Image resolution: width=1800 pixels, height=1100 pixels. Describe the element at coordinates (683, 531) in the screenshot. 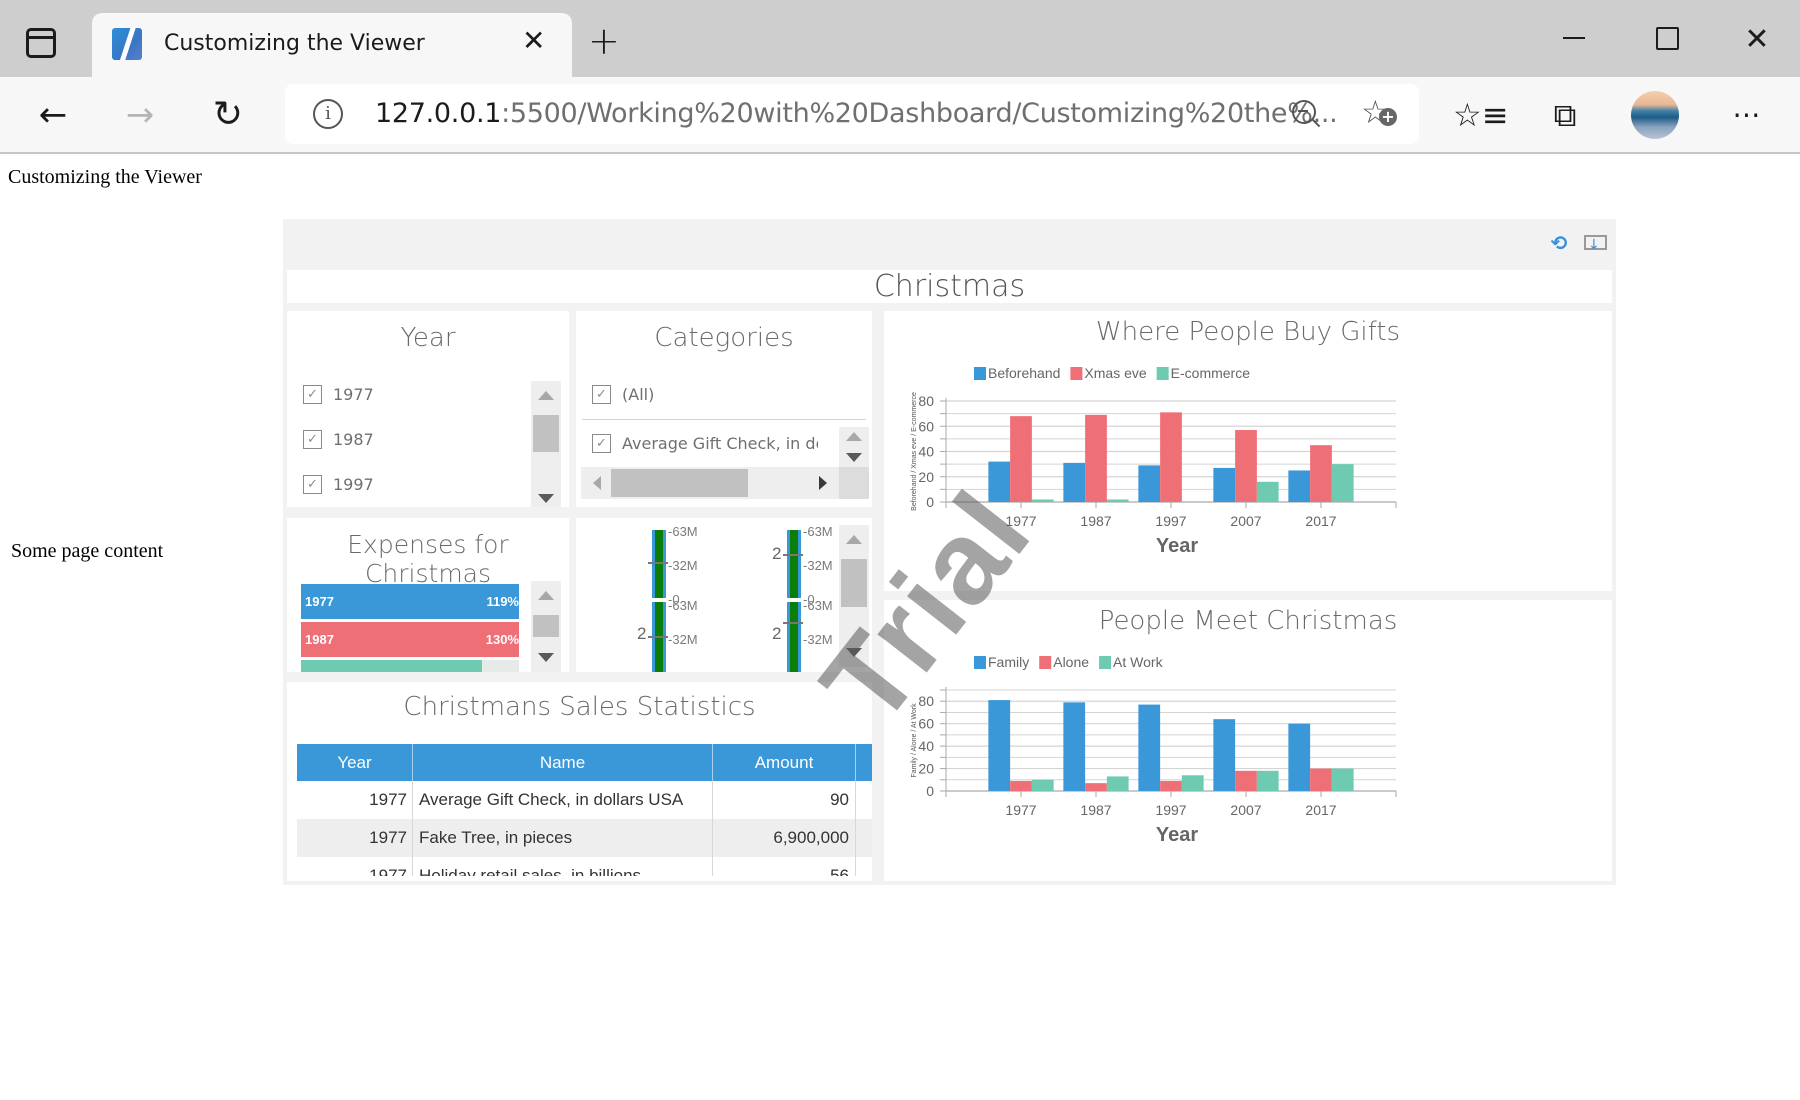

I see `gauge-tick: -63M` at that location.